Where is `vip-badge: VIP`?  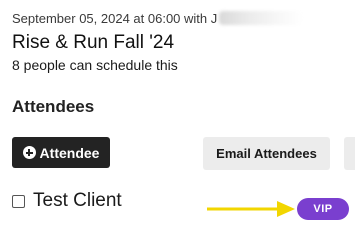
vip-badge: VIP is located at coordinates (323, 209).